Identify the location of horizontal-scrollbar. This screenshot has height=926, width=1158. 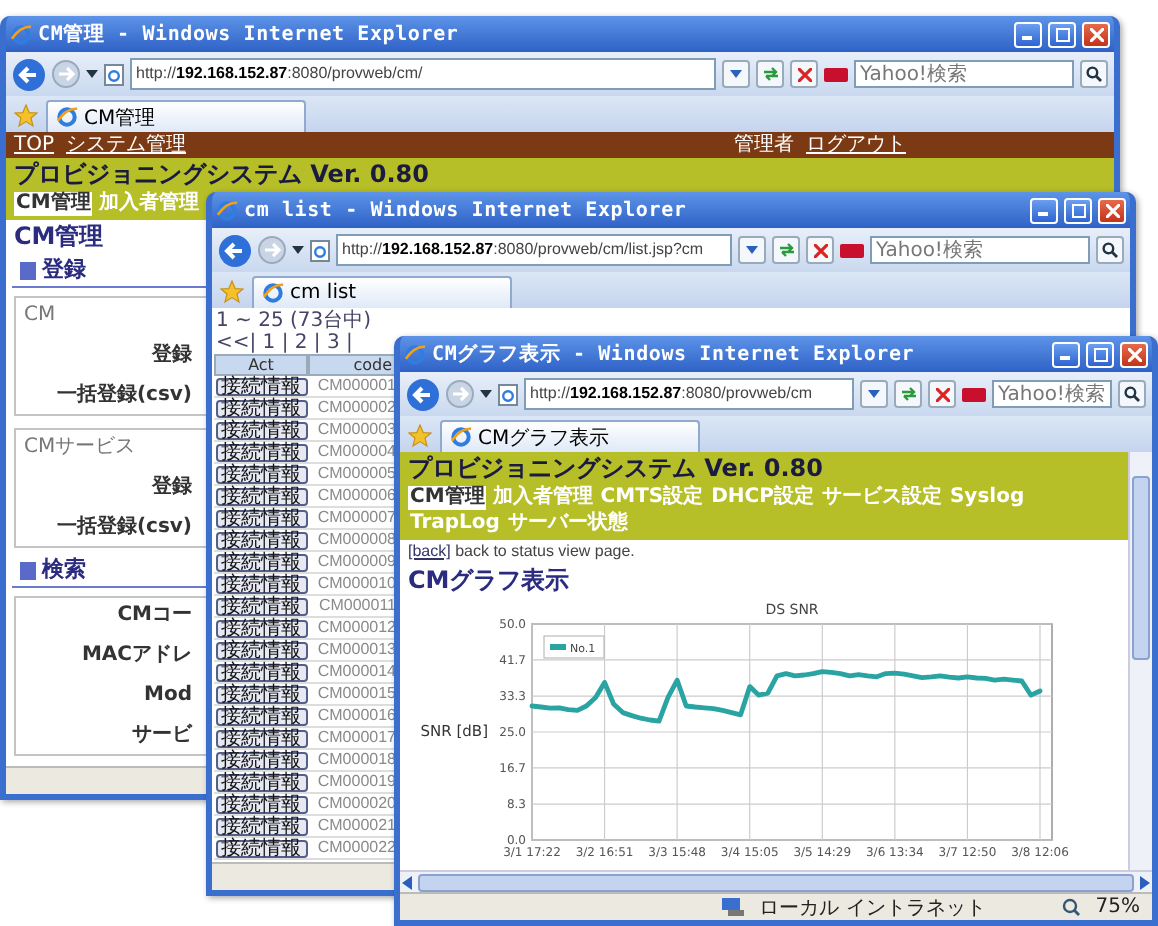
(776, 881).